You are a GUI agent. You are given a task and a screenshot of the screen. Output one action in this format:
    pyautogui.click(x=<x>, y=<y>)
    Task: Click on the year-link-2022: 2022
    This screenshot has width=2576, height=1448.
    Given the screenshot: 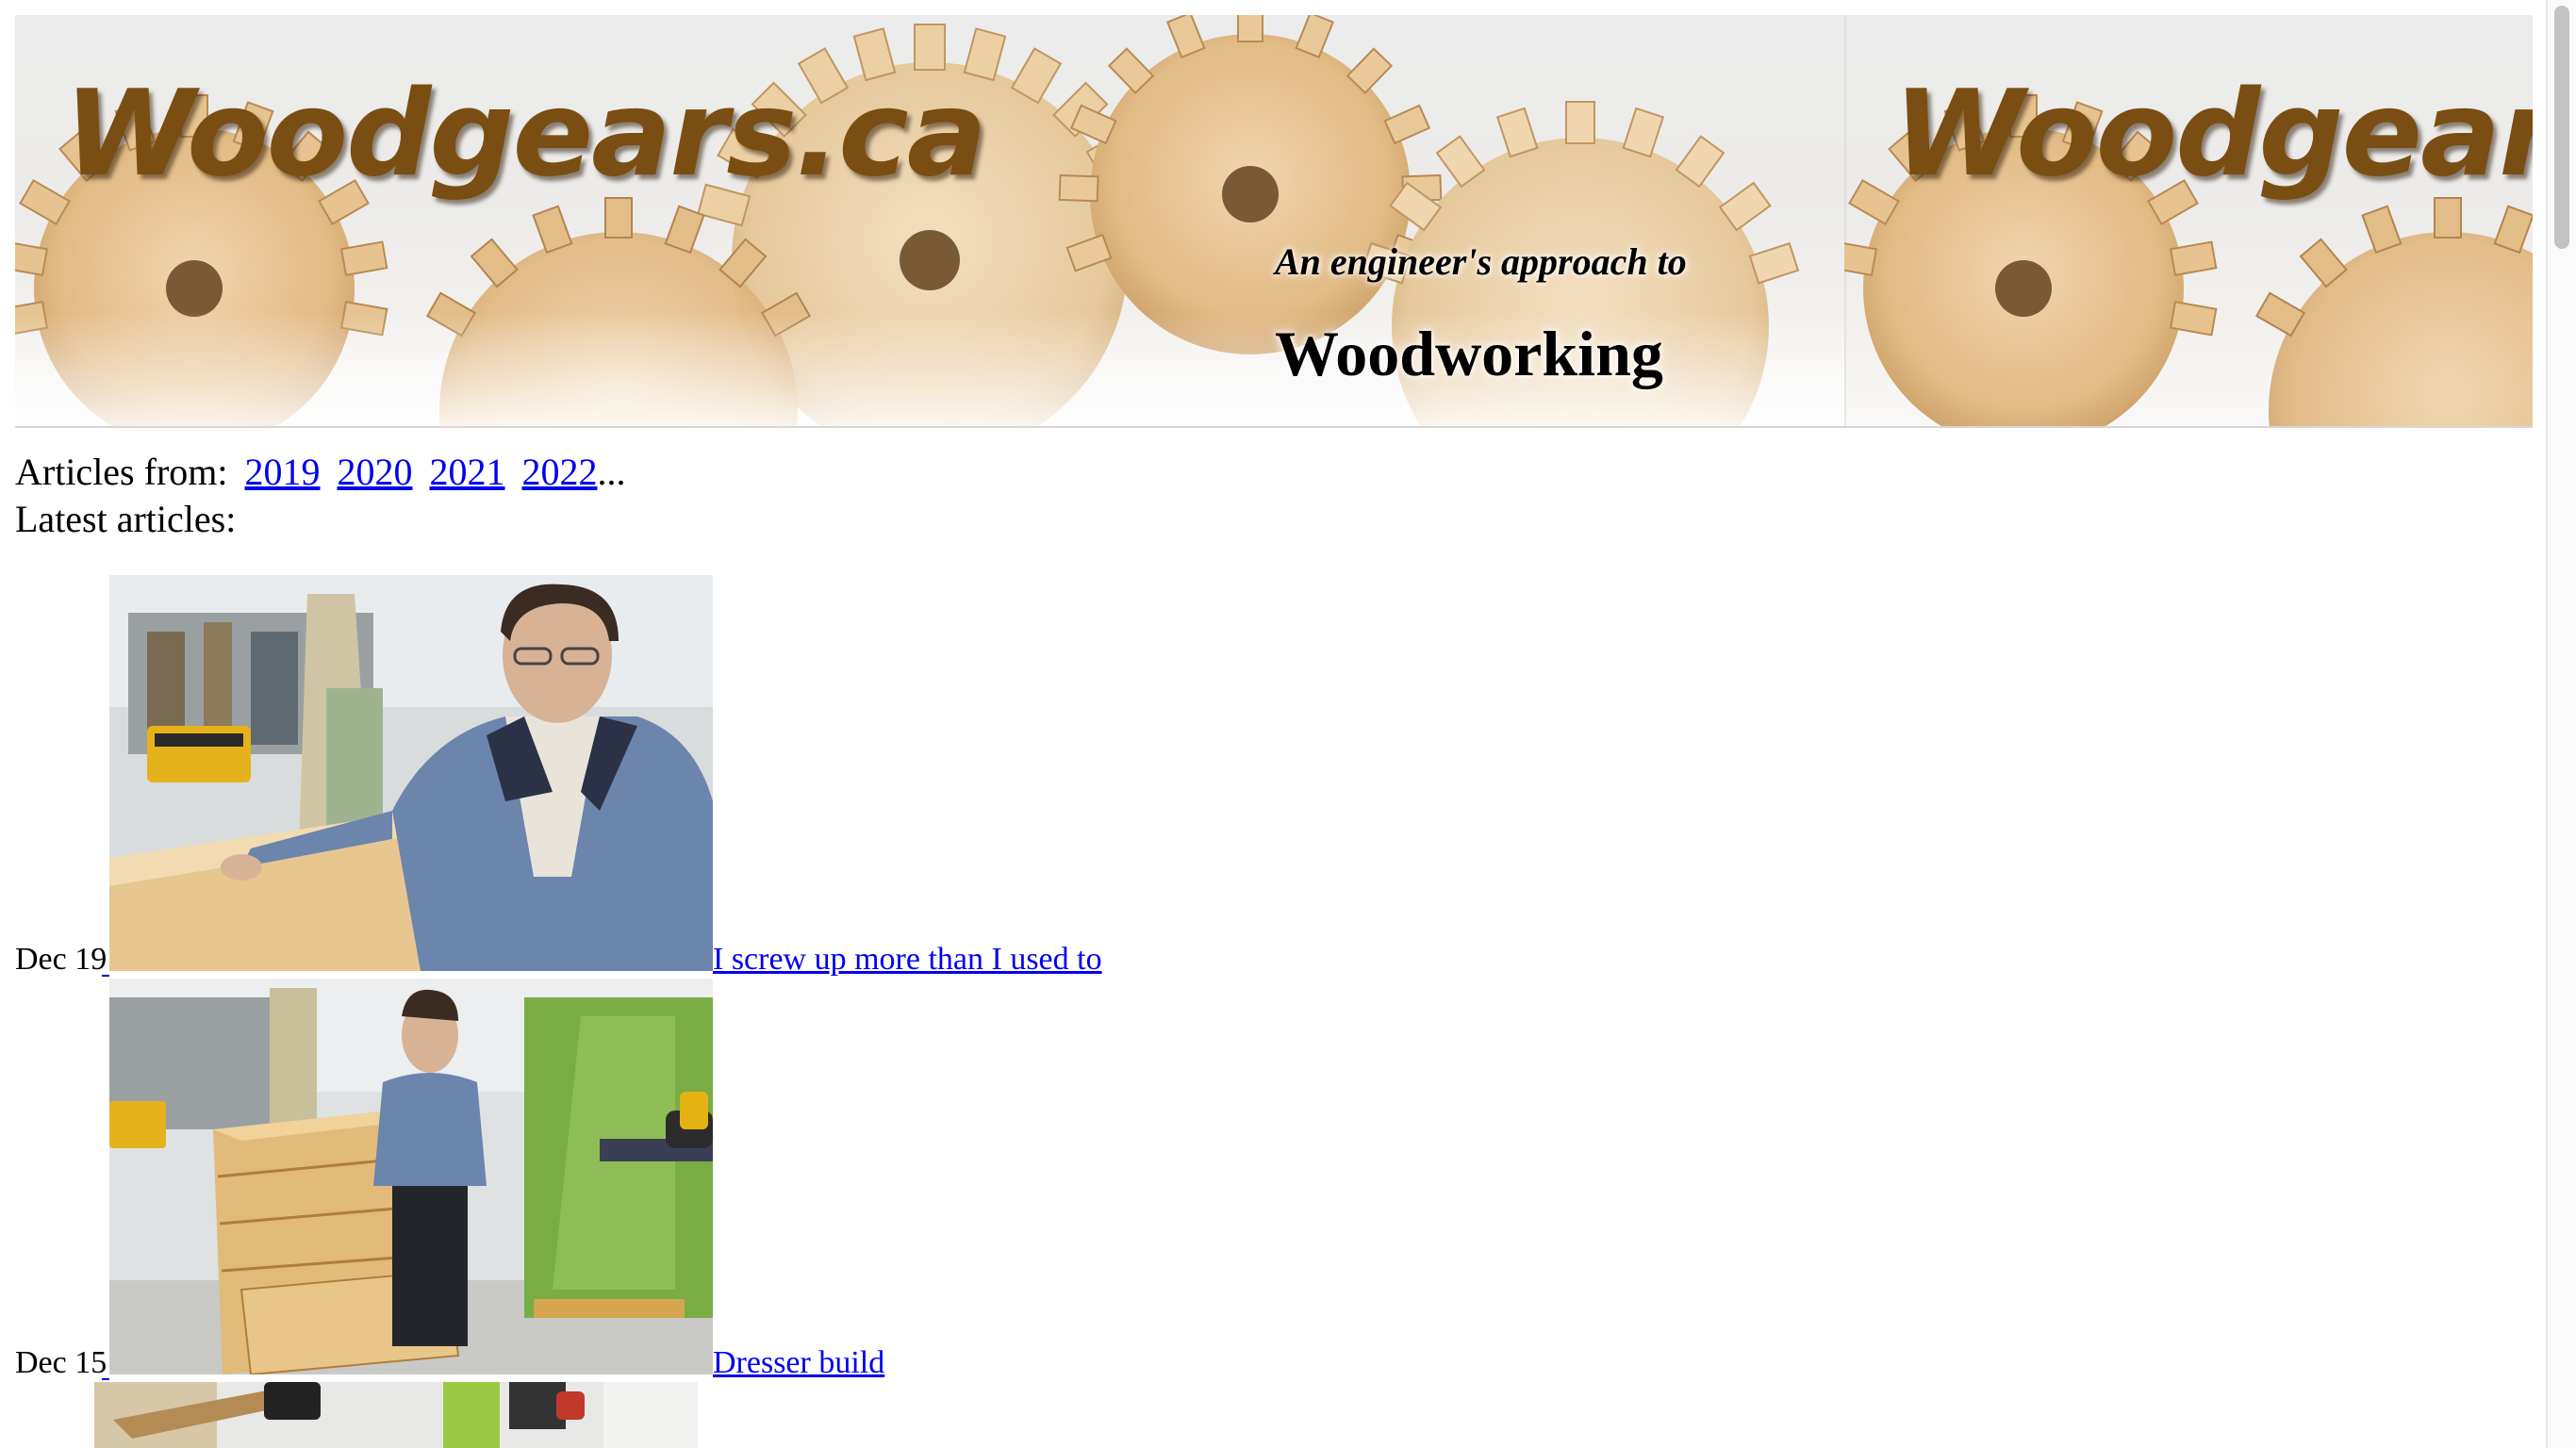 What is the action you would take?
    pyautogui.click(x=560, y=472)
    